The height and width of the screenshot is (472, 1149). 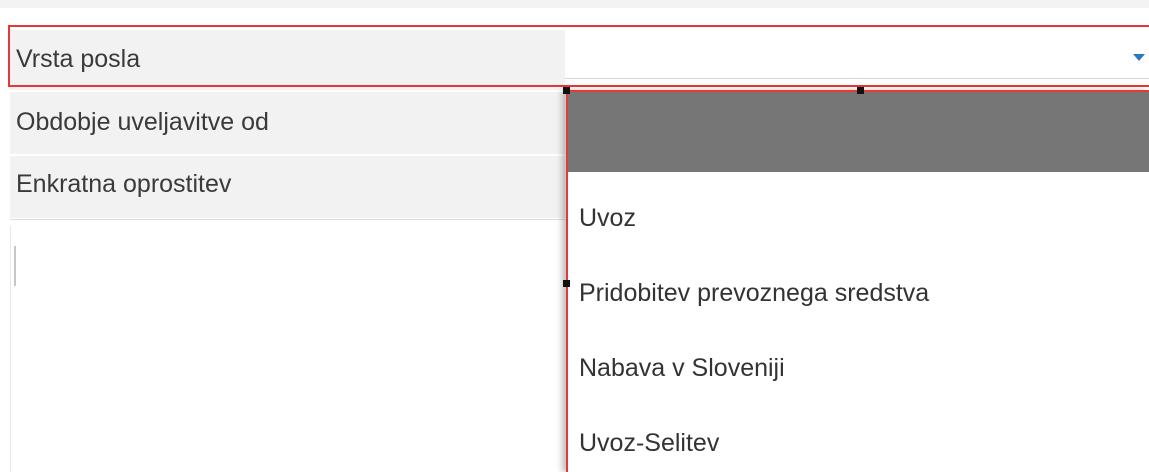 I want to click on field-edge-marker, so click(x=15, y=266).